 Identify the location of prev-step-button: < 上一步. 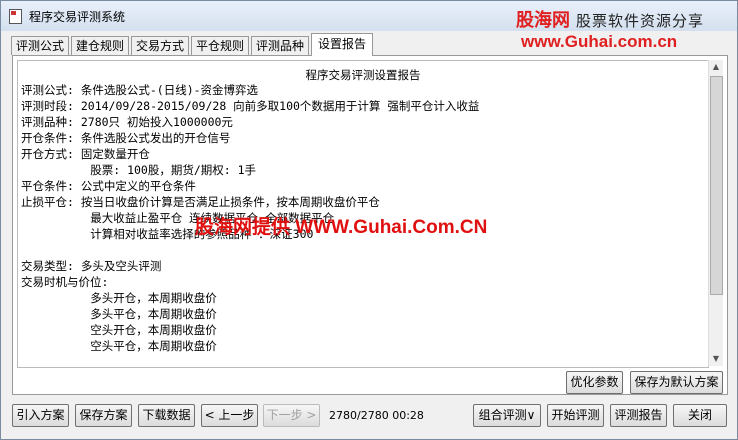
(229, 415).